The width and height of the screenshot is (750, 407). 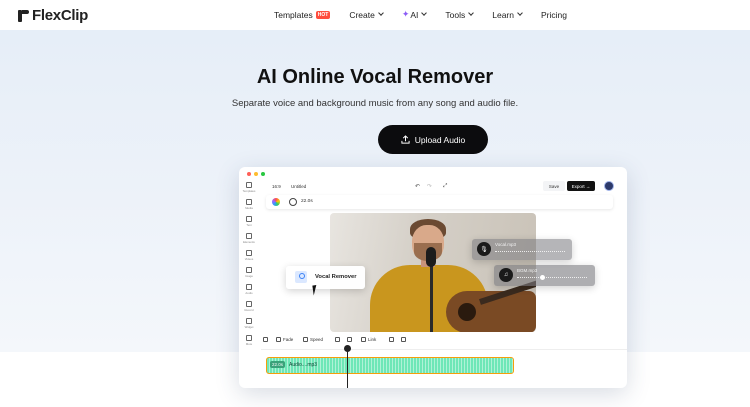 I want to click on logo: FlexClip, so click(x=53, y=15).